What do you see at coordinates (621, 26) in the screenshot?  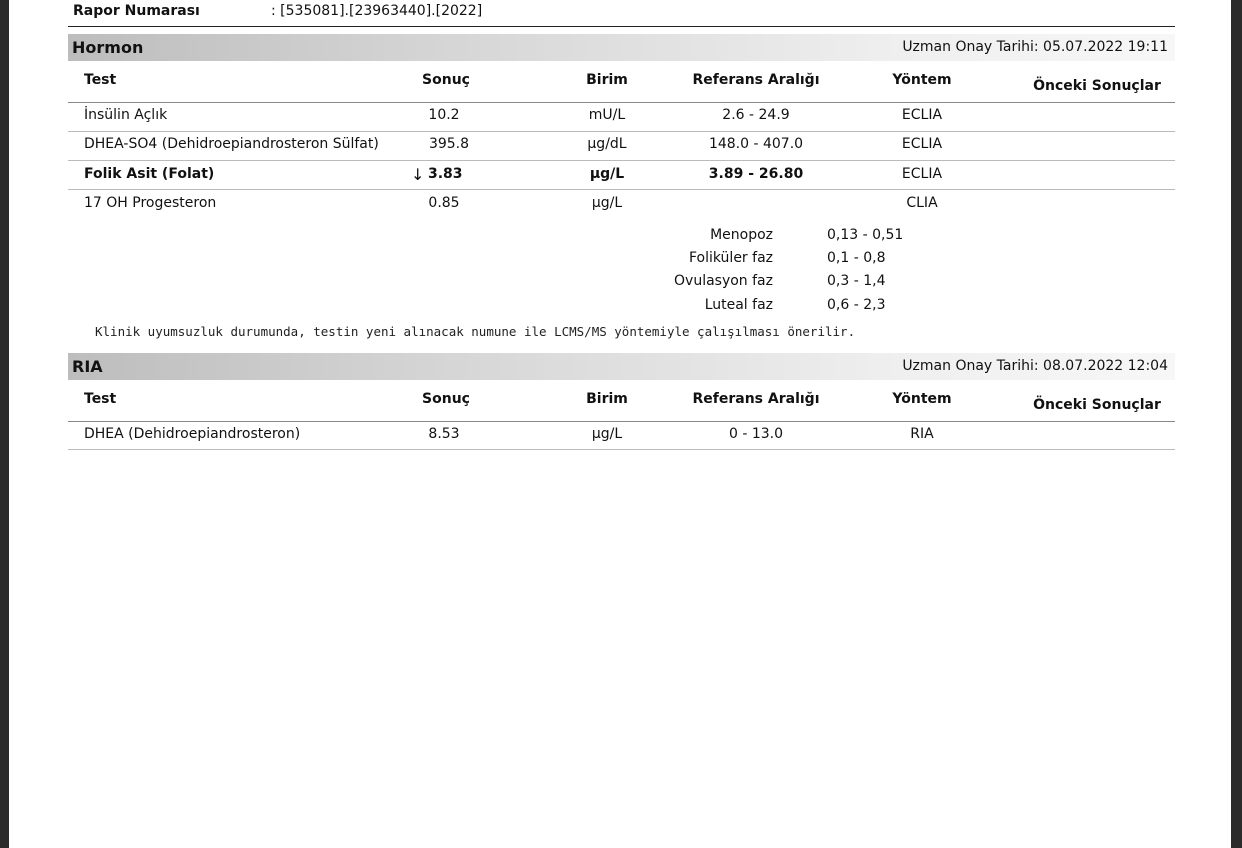 I see `top-divider` at bounding box center [621, 26].